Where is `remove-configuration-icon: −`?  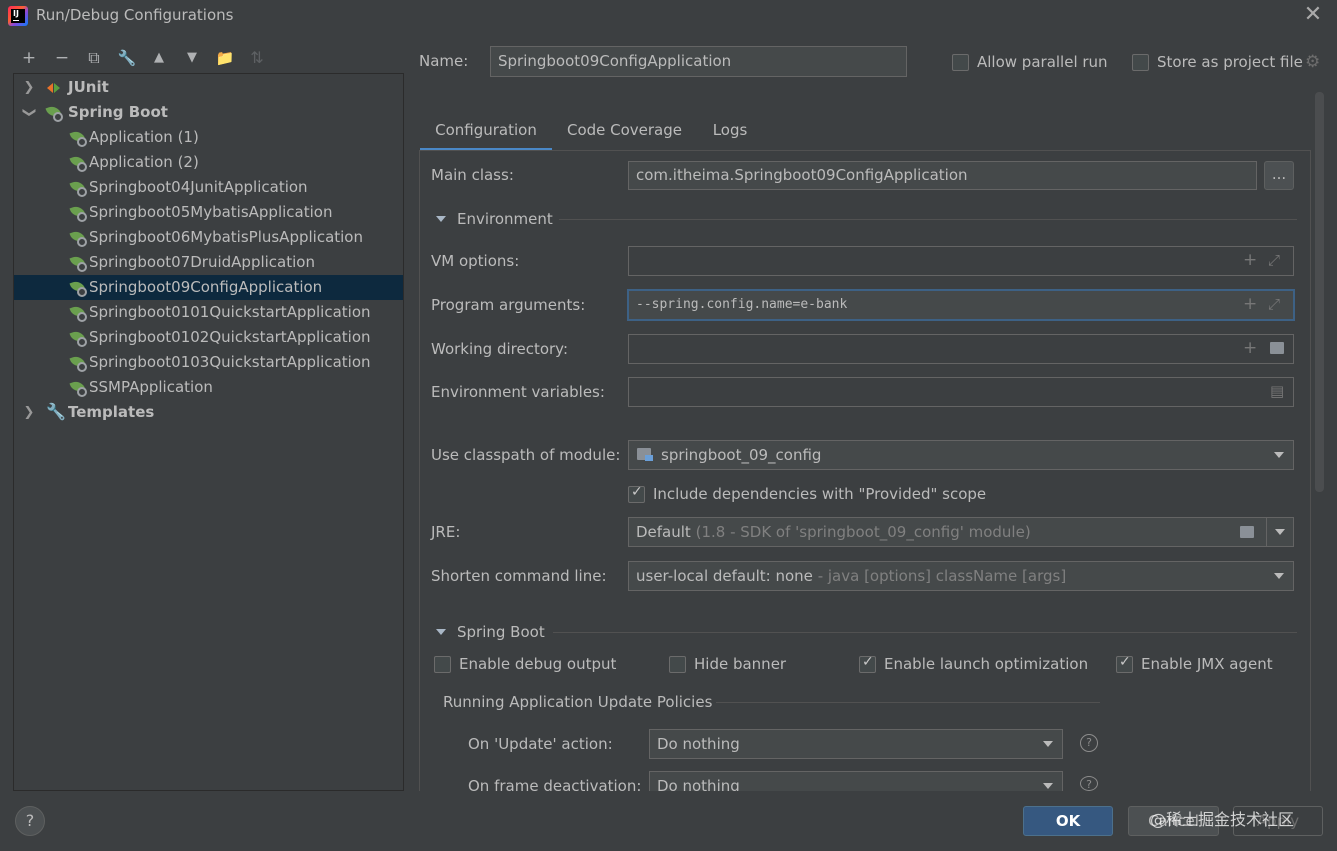 remove-configuration-icon: − is located at coordinates (62, 58).